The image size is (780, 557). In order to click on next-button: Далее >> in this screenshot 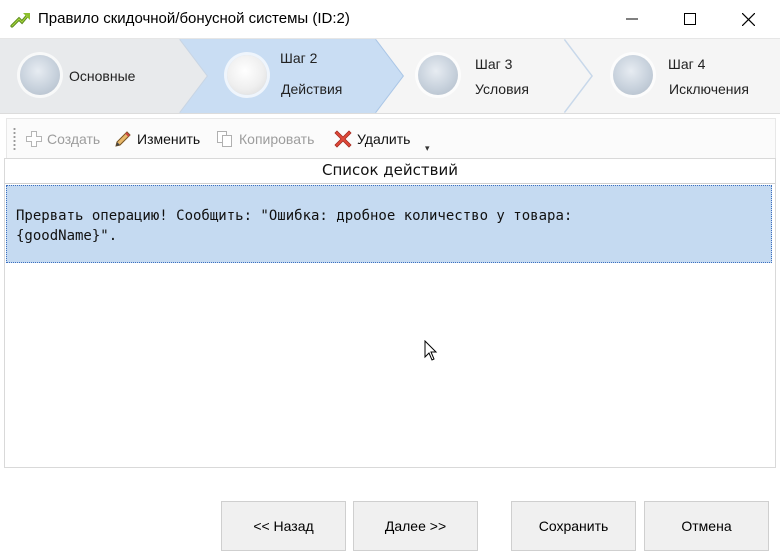, I will do `click(415, 526)`.